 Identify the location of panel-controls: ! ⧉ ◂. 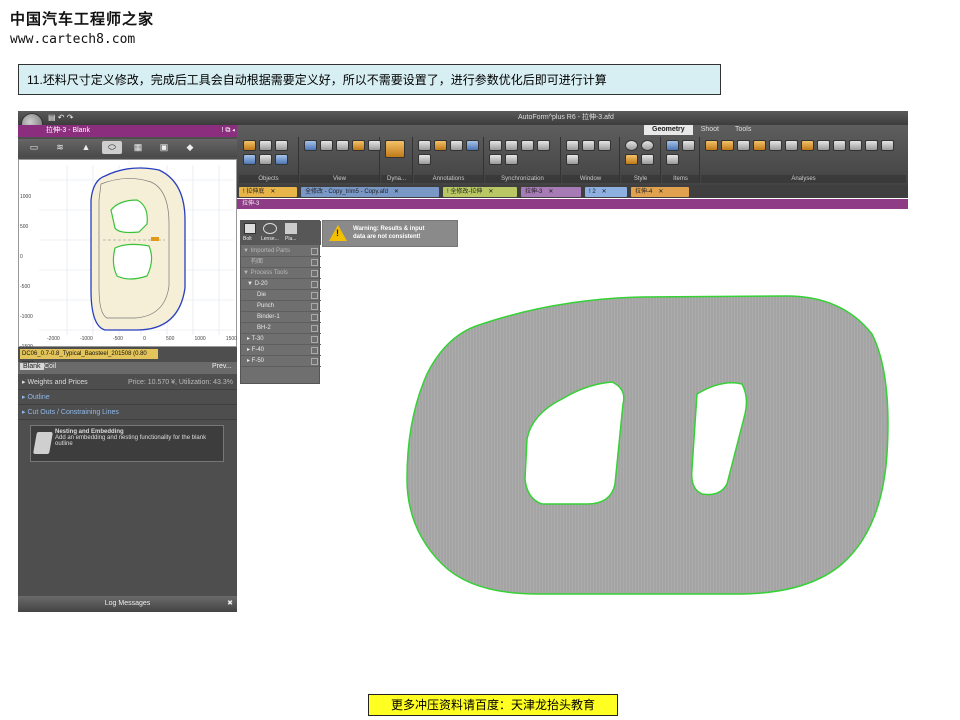
(228, 131).